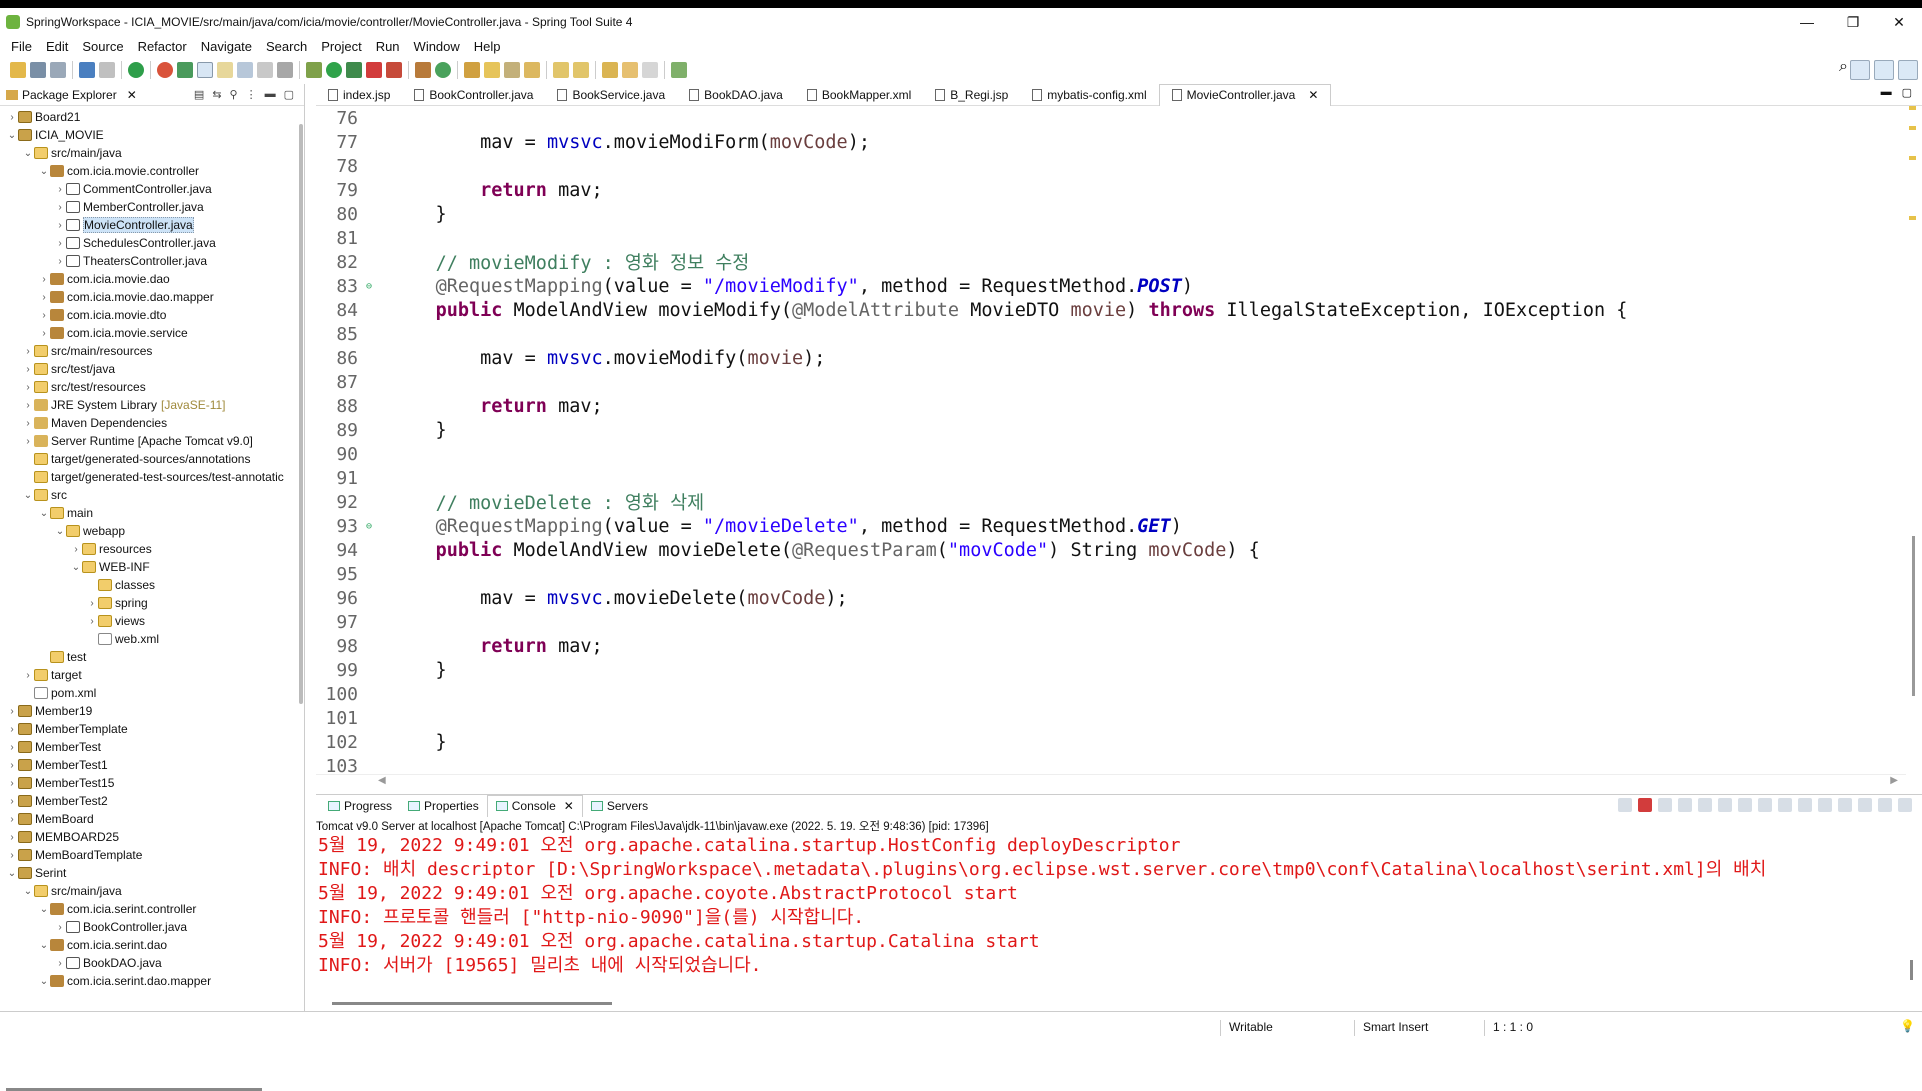 The image size is (1922, 1091). I want to click on menu-refactor: Refactor, so click(162, 46).